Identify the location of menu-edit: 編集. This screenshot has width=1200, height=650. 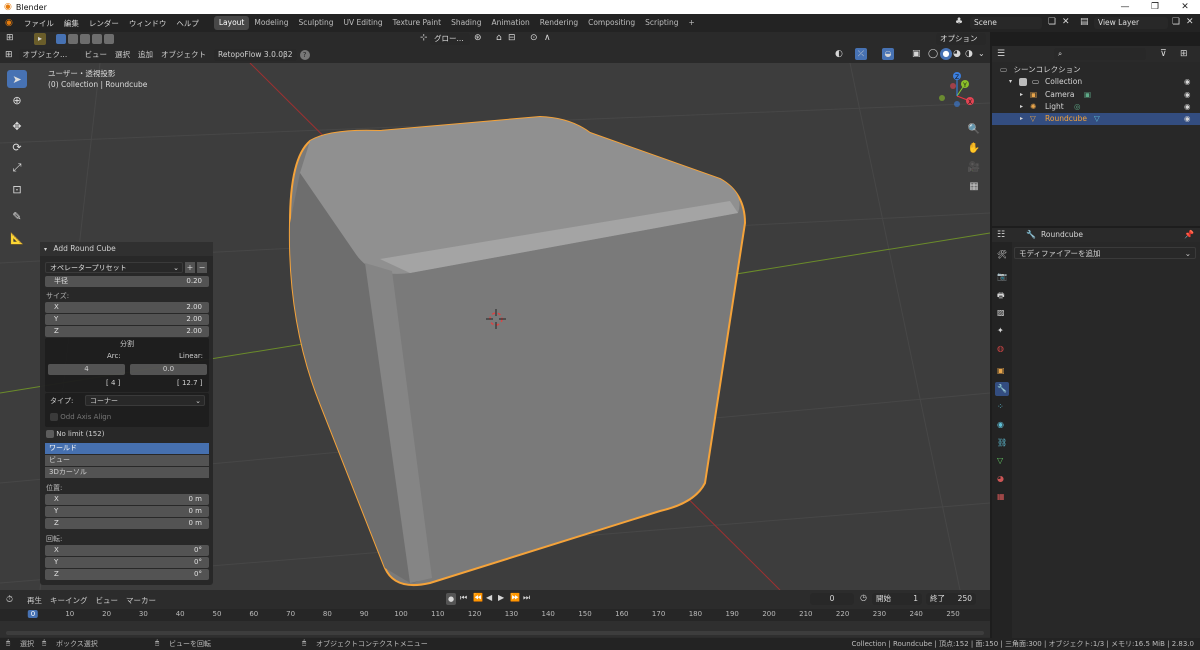
(71, 23).